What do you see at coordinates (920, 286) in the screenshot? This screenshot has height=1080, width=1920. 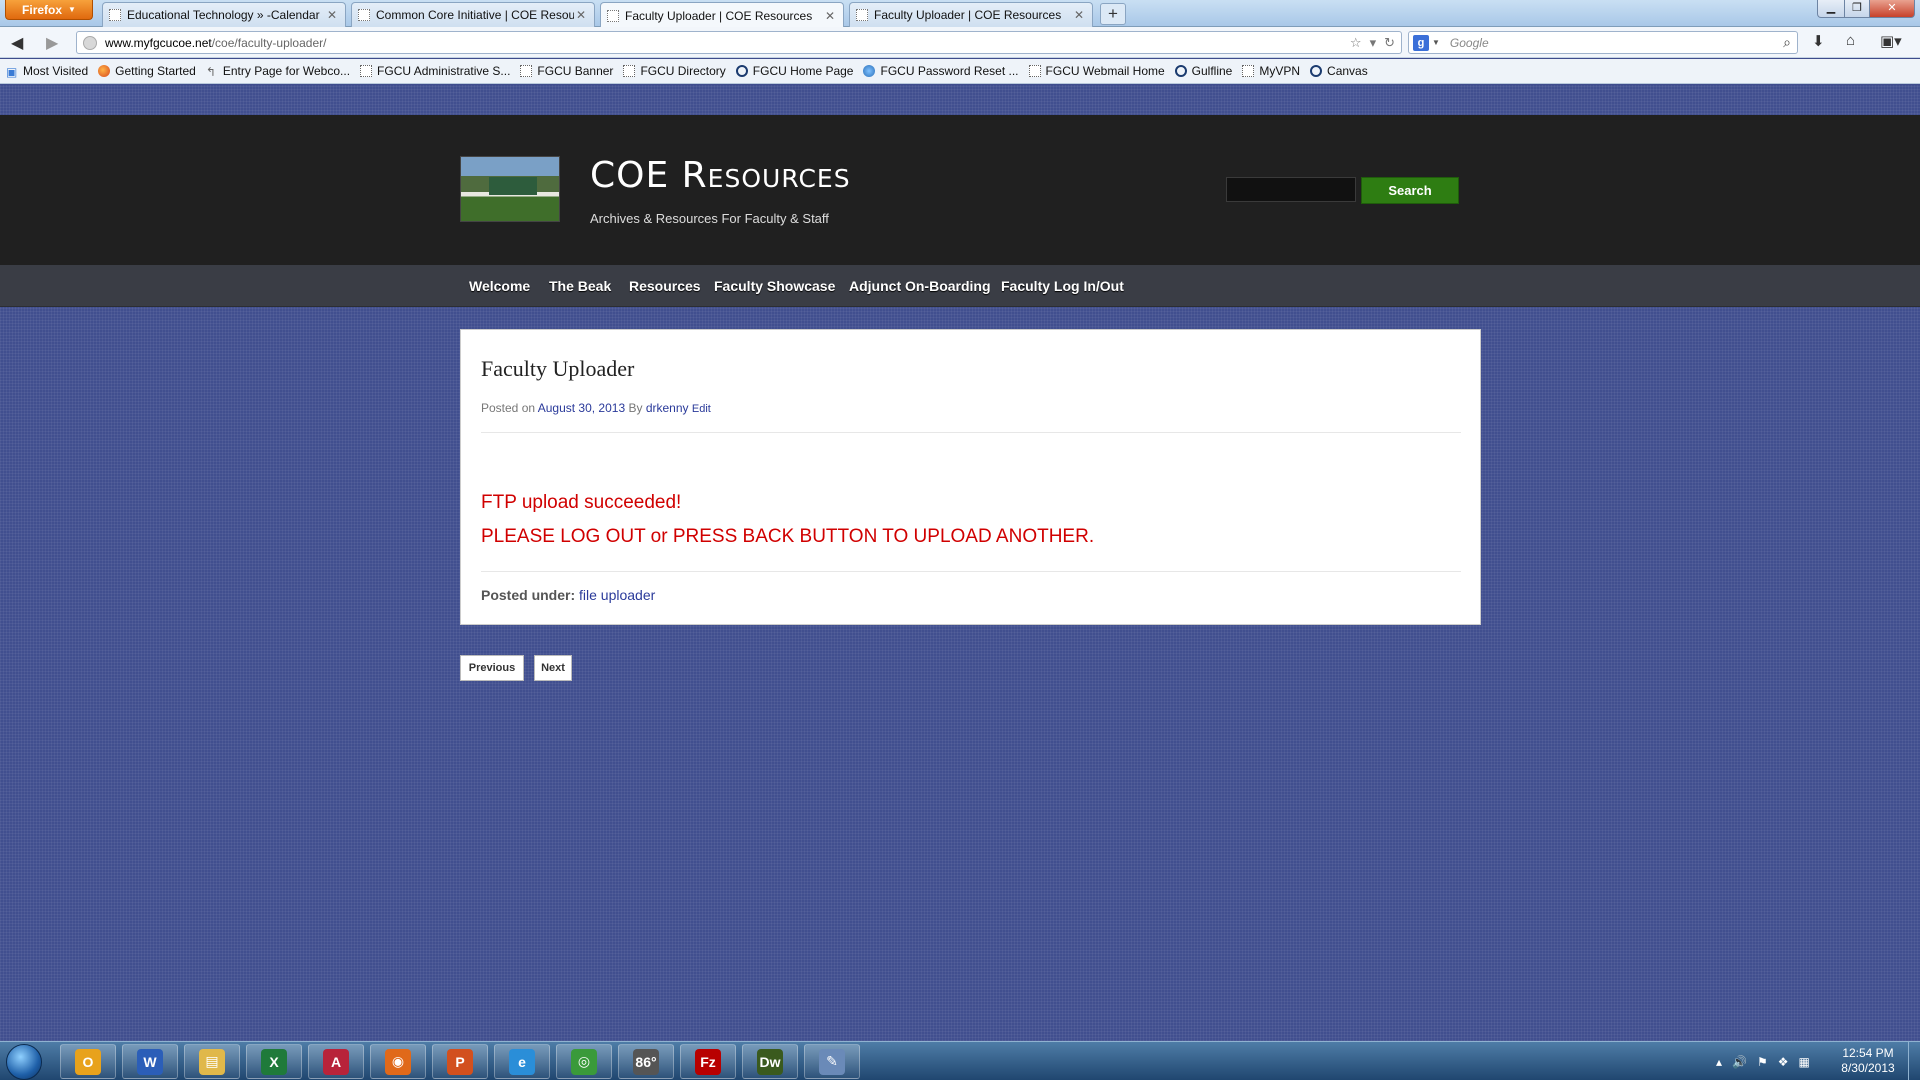 I see `menu-item-adjunct-onboarding: Adjunct On-Boarding` at bounding box center [920, 286].